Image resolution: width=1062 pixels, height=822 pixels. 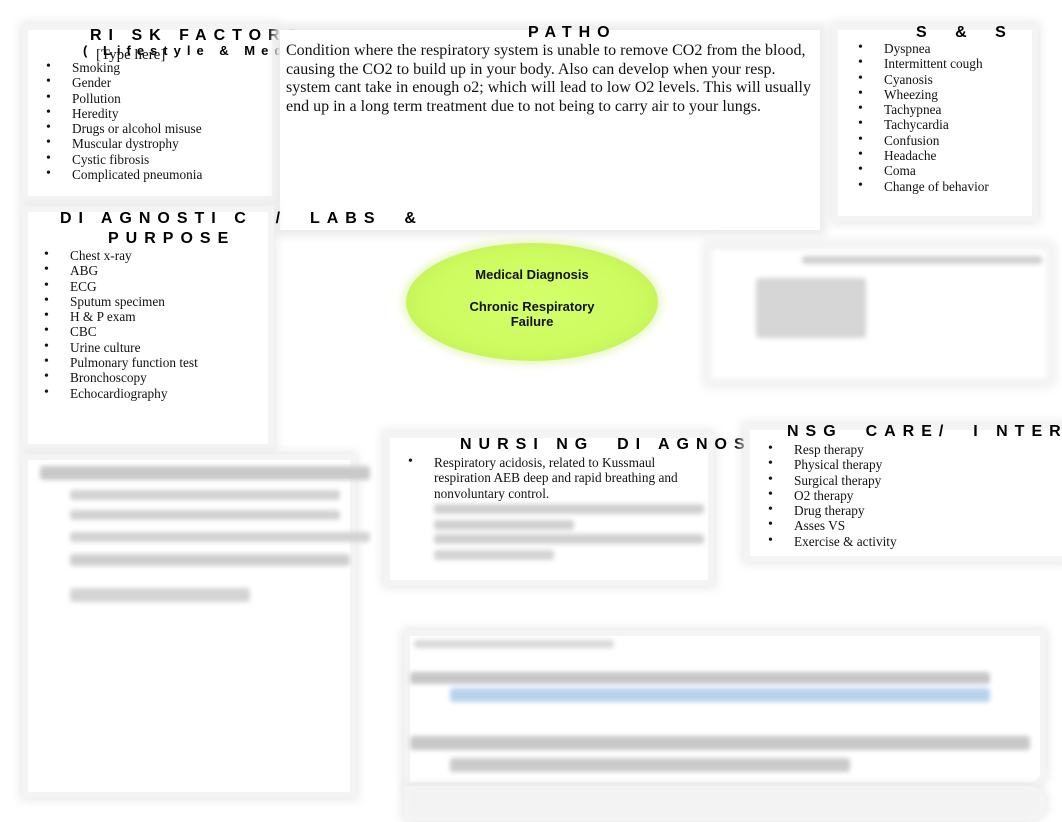 I want to click on list-item: Gender, so click(x=124, y=82).